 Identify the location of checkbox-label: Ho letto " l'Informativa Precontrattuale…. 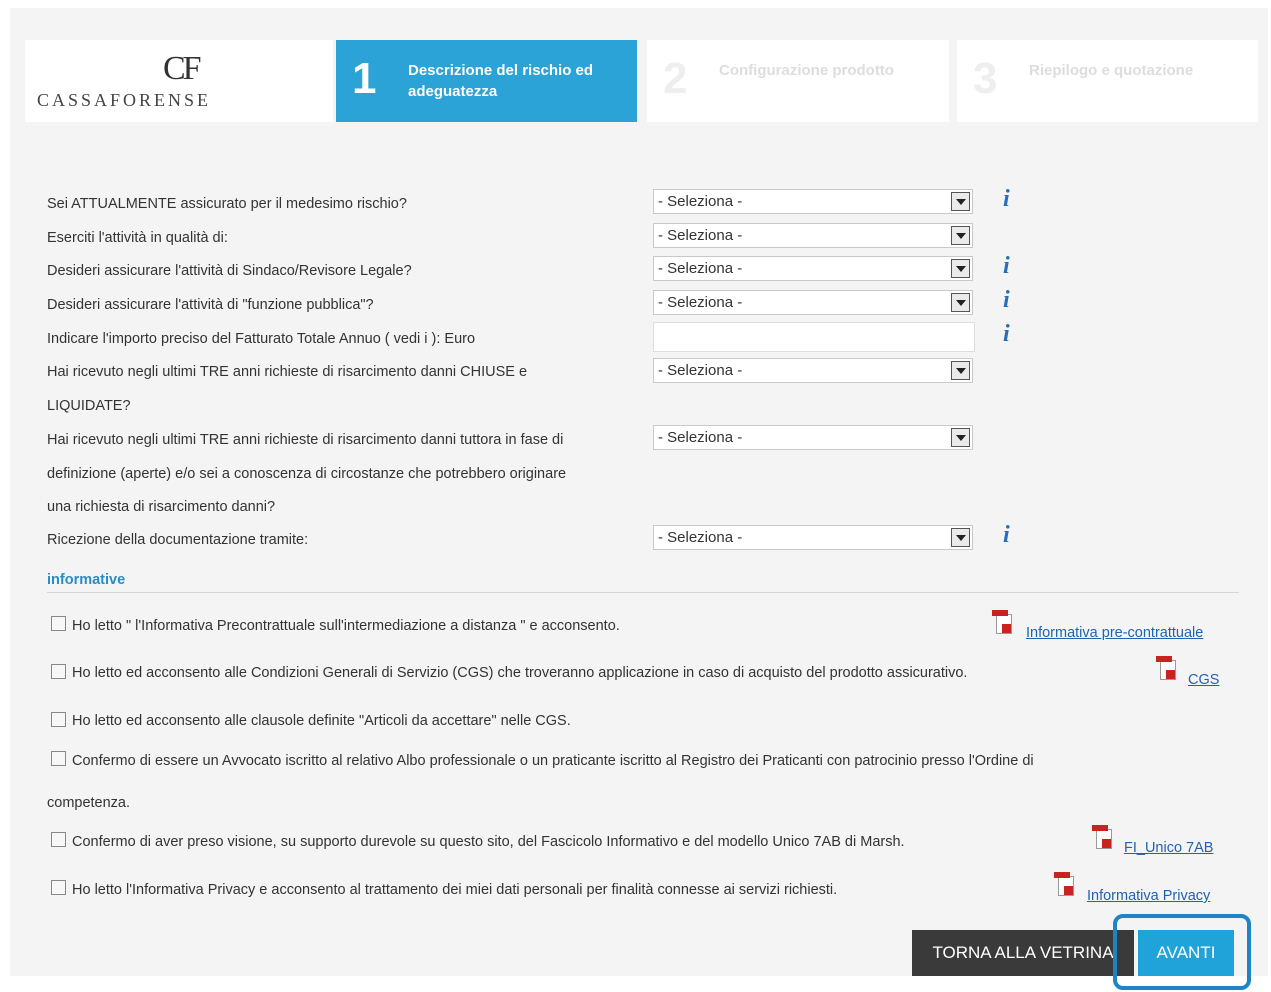
(346, 626).